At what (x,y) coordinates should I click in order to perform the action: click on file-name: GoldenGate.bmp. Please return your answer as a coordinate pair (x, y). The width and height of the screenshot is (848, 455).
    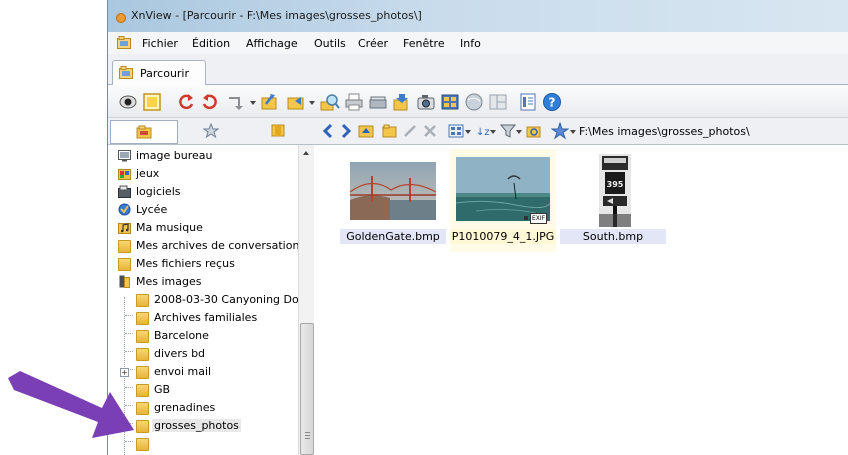
    Looking at the image, I should click on (393, 236).